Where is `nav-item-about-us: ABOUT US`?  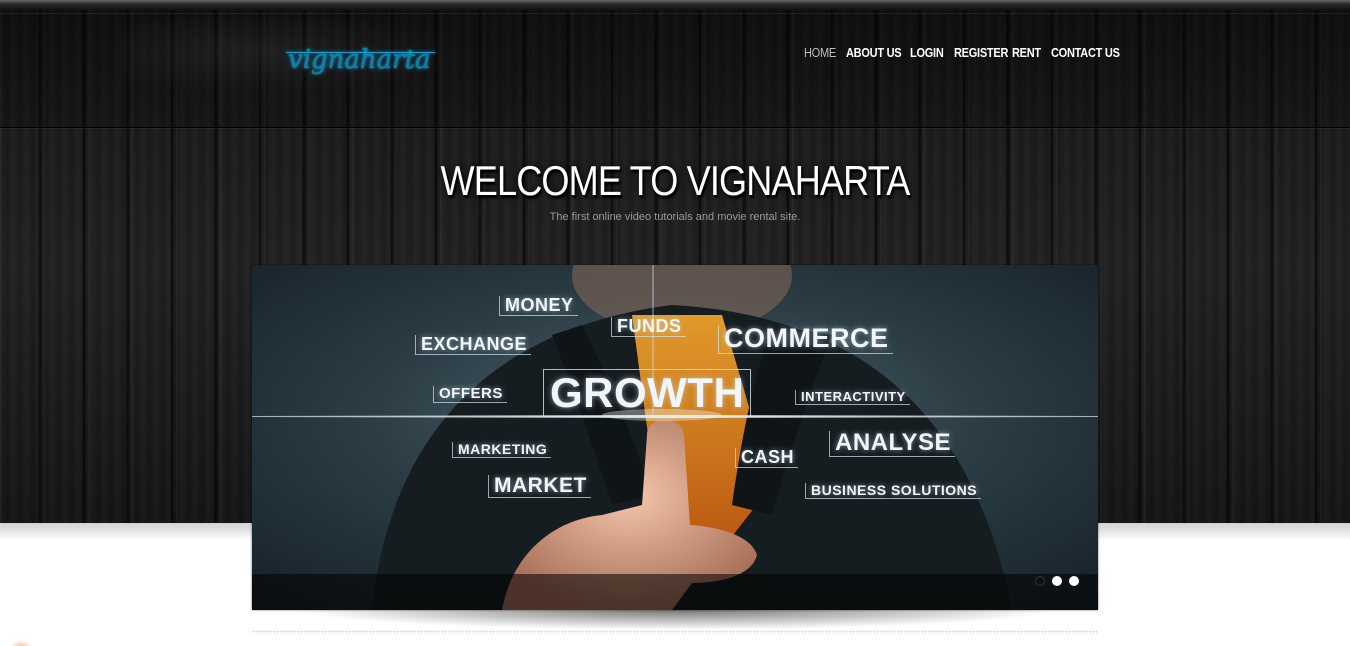
nav-item-about-us: ABOUT US is located at coordinates (874, 53).